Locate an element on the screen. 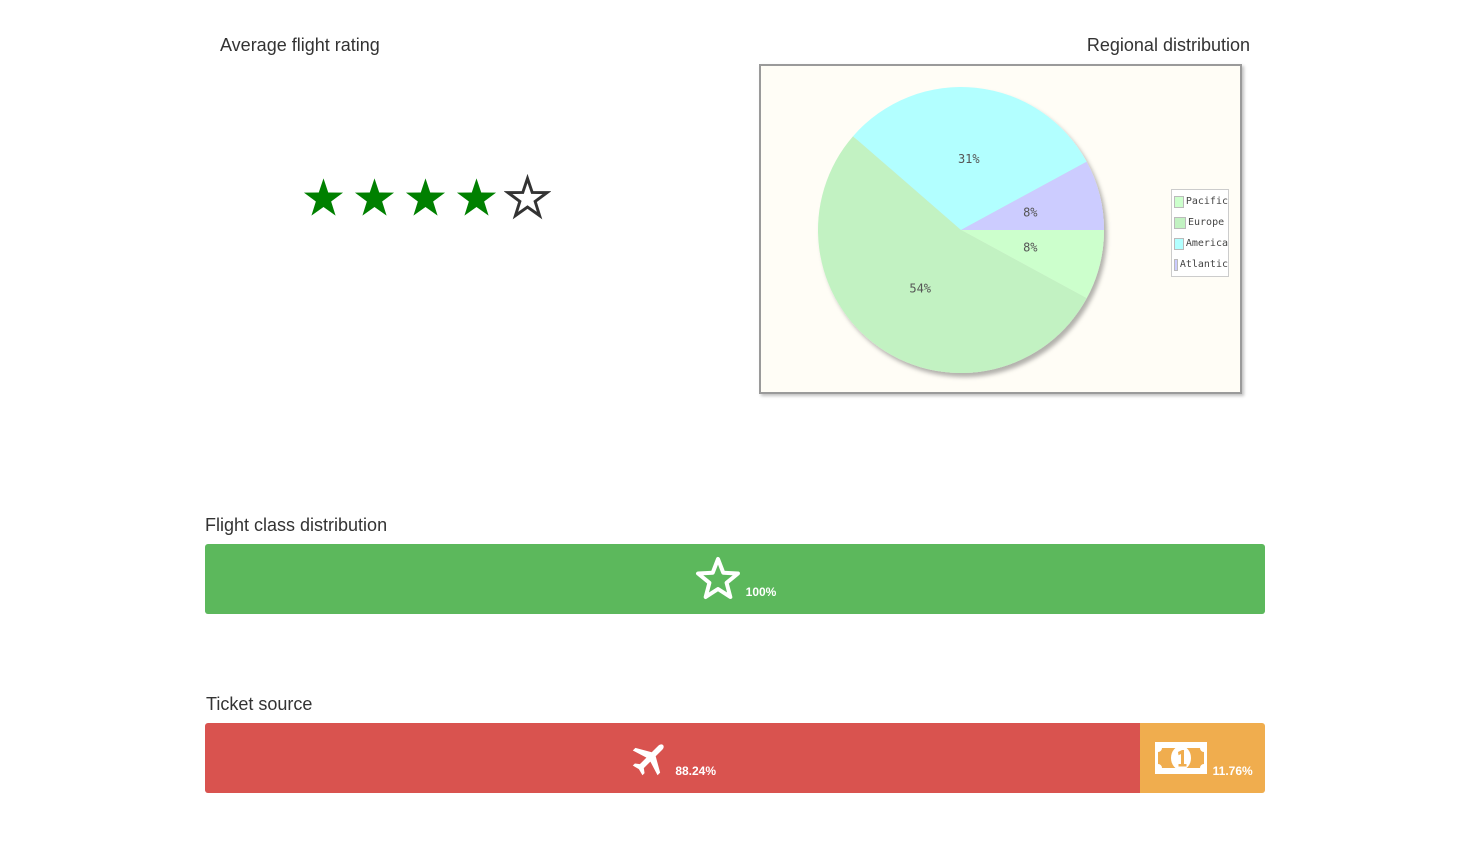 This screenshot has width=1474, height=848. rating-title: Average flight rating is located at coordinates (300, 45).